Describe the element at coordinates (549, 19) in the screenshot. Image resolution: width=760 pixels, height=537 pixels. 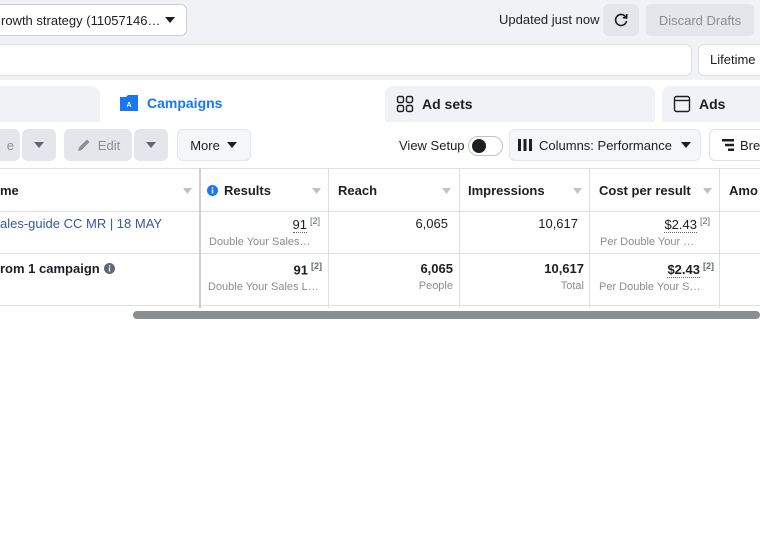
I see `updated-status: Updated just now` at that location.